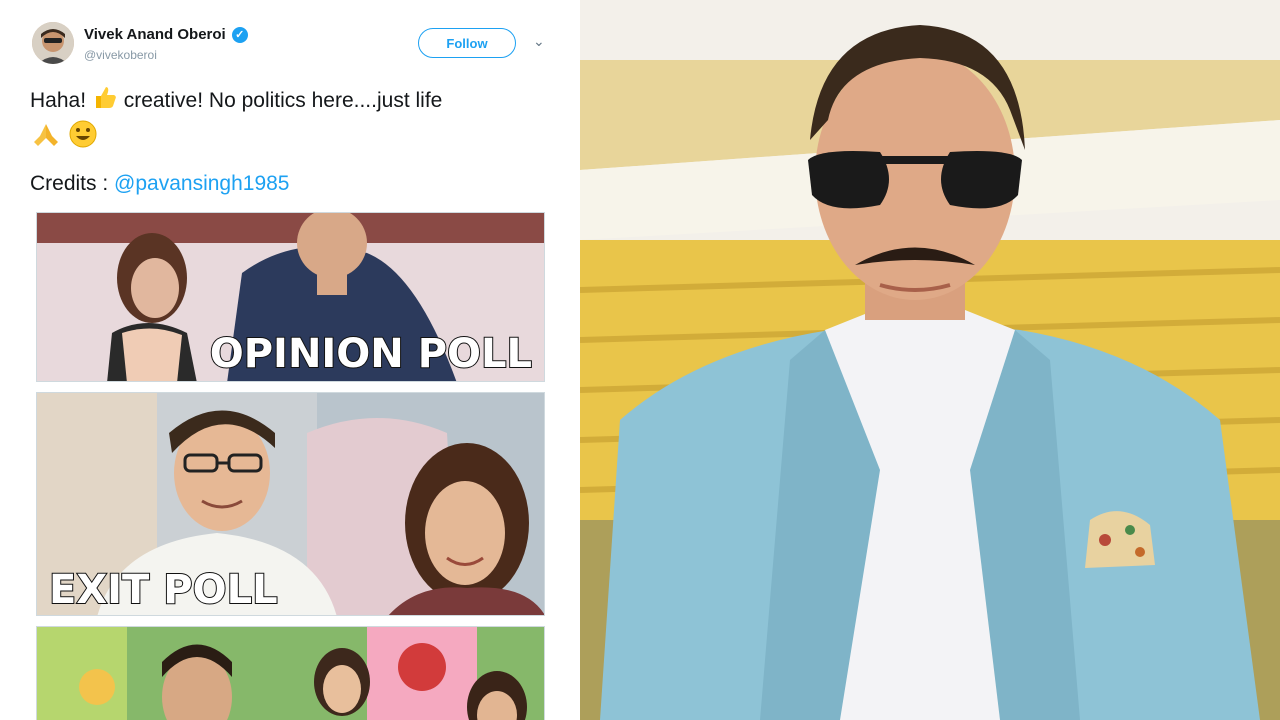  Describe the element at coordinates (155, 34) in the screenshot. I see `author-name-text: Vivek Anand Oberoi` at that location.